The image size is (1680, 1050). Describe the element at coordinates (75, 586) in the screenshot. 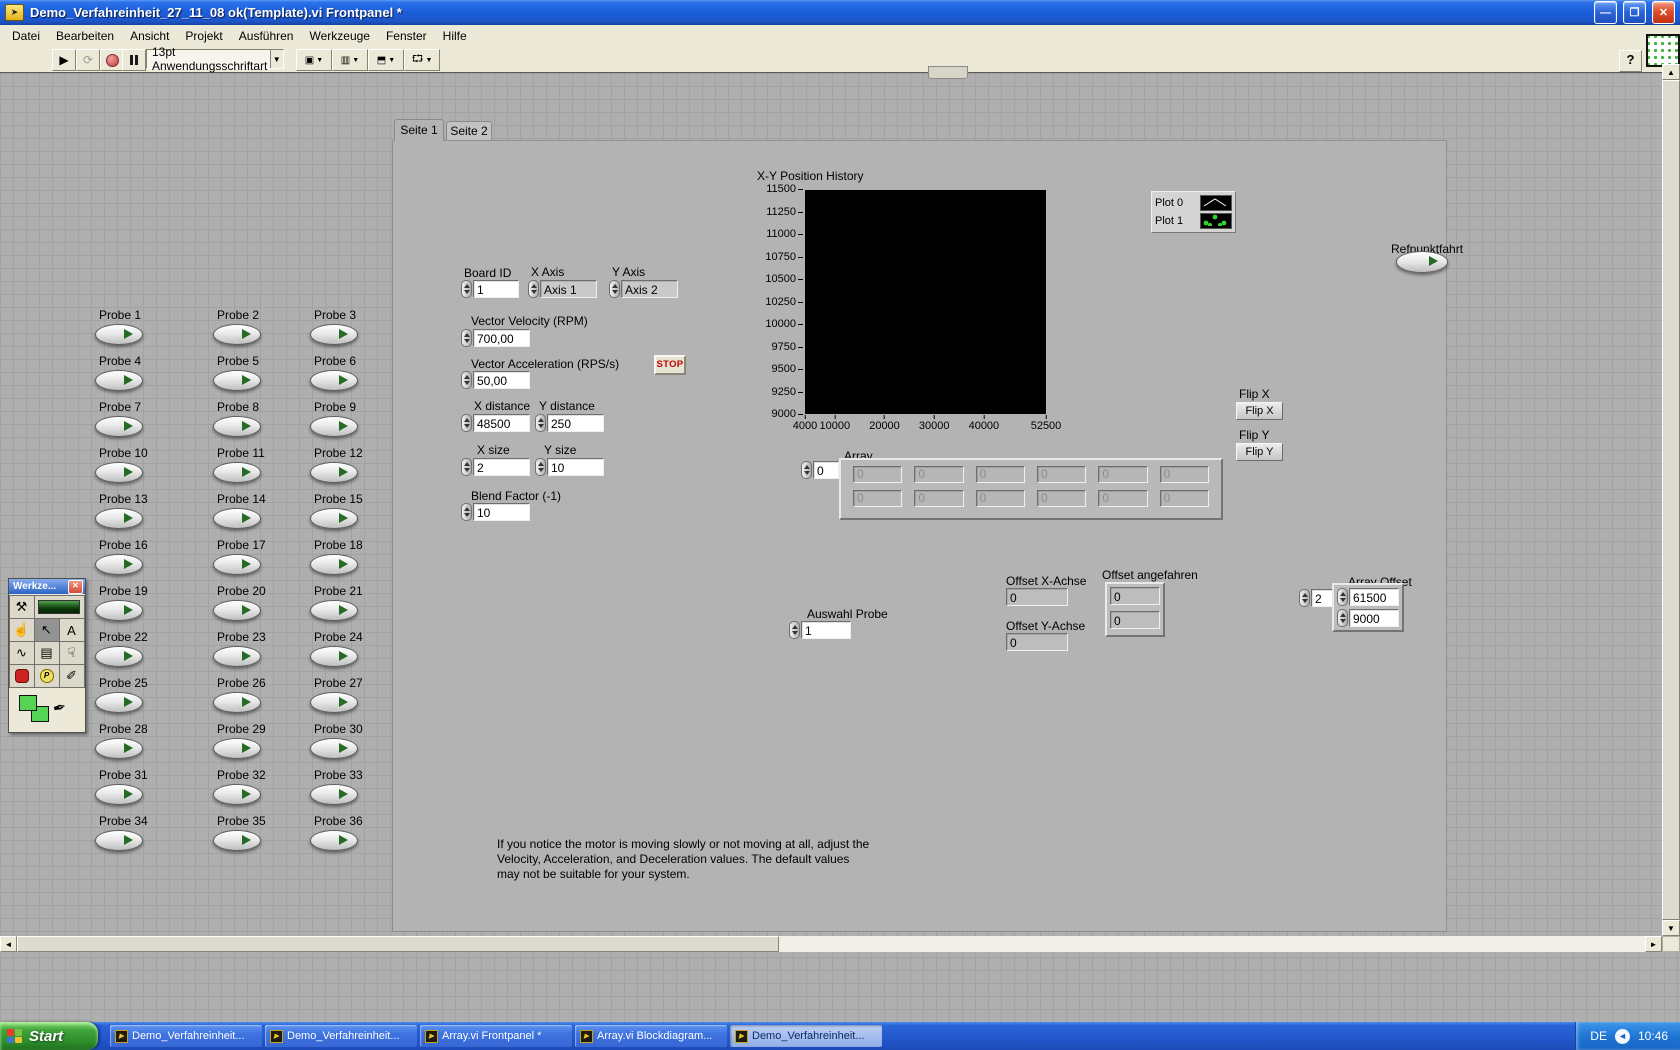

I see `close-icon: ✕` at that location.